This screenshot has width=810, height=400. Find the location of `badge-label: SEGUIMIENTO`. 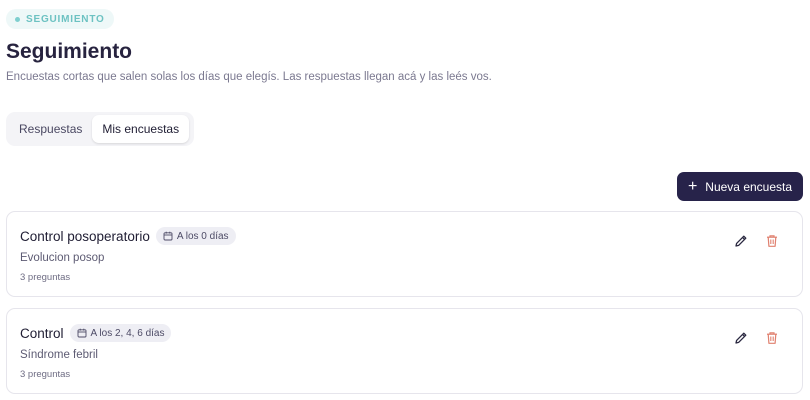

badge-label: SEGUIMIENTO is located at coordinates (65, 19).